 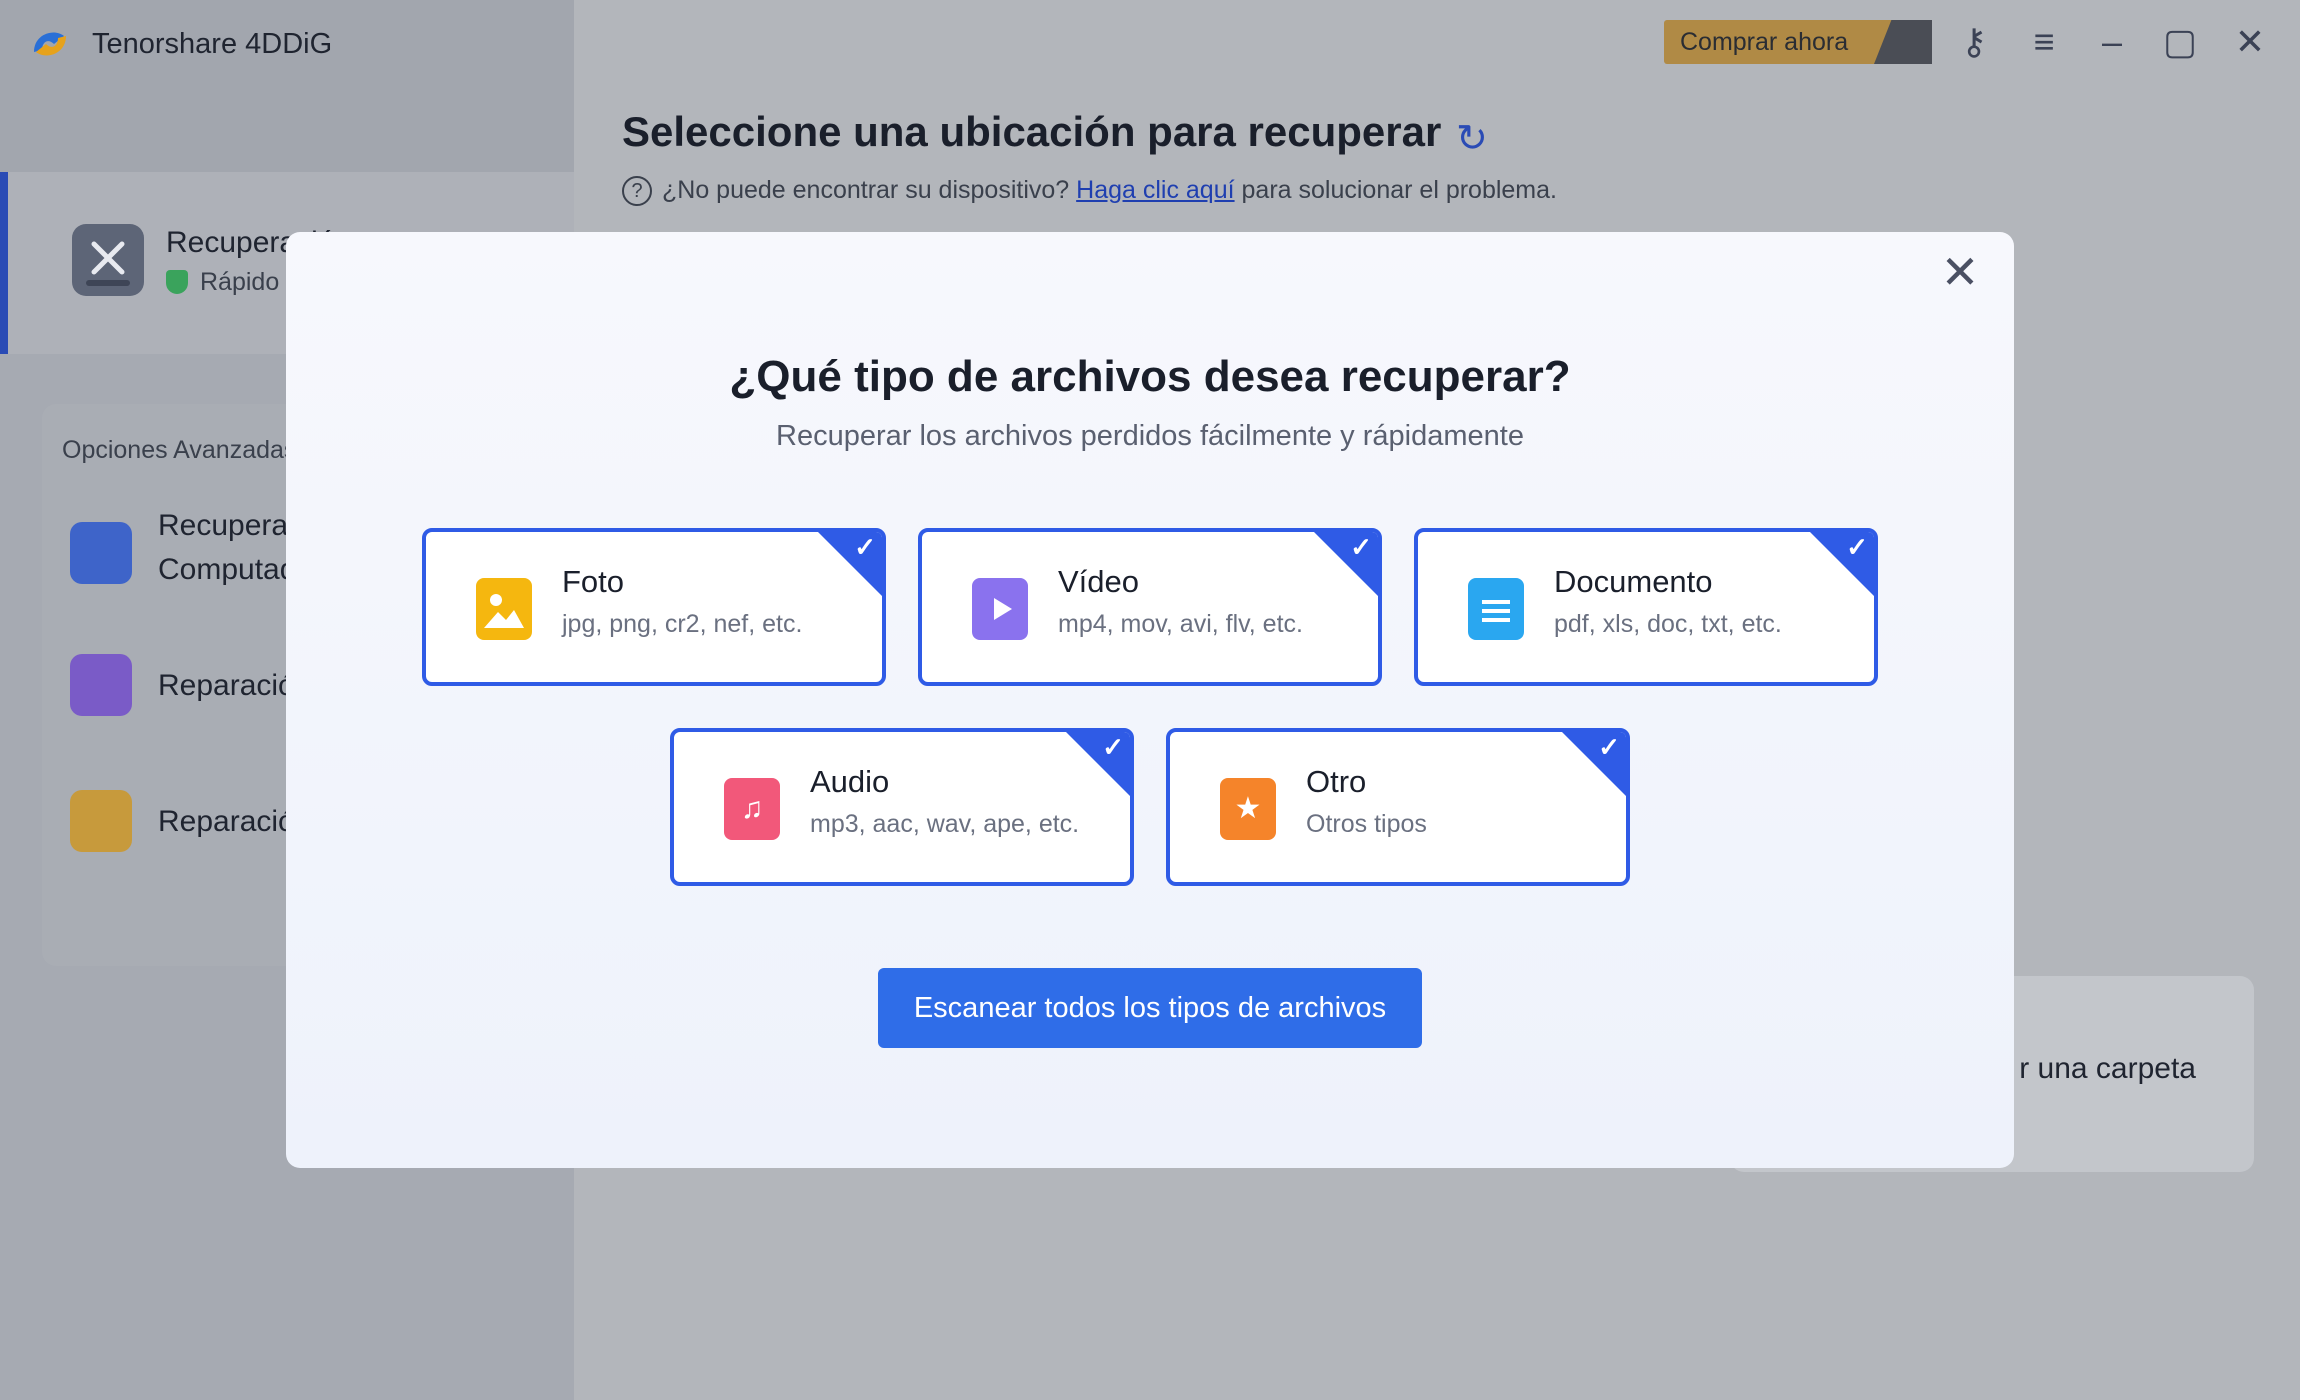 I want to click on help-prefix: ¿No puede encontrar su dispositivo?, so click(x=866, y=190).